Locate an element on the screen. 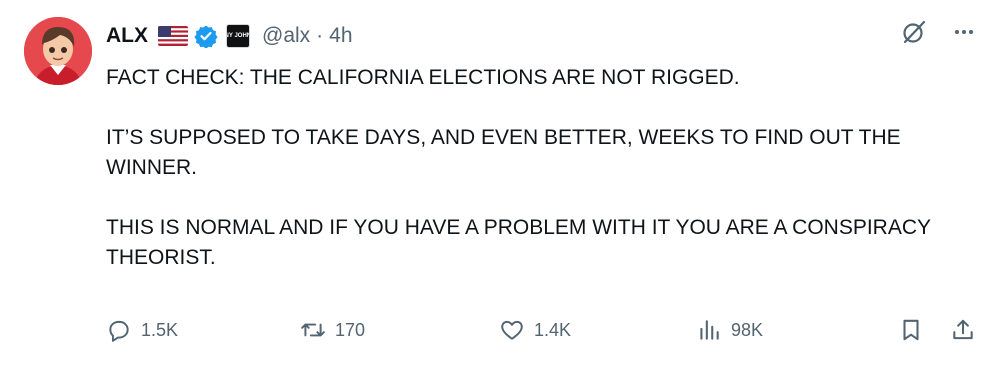  action-bar: 1.5K 170 1.4K 98K is located at coordinates (541, 330).